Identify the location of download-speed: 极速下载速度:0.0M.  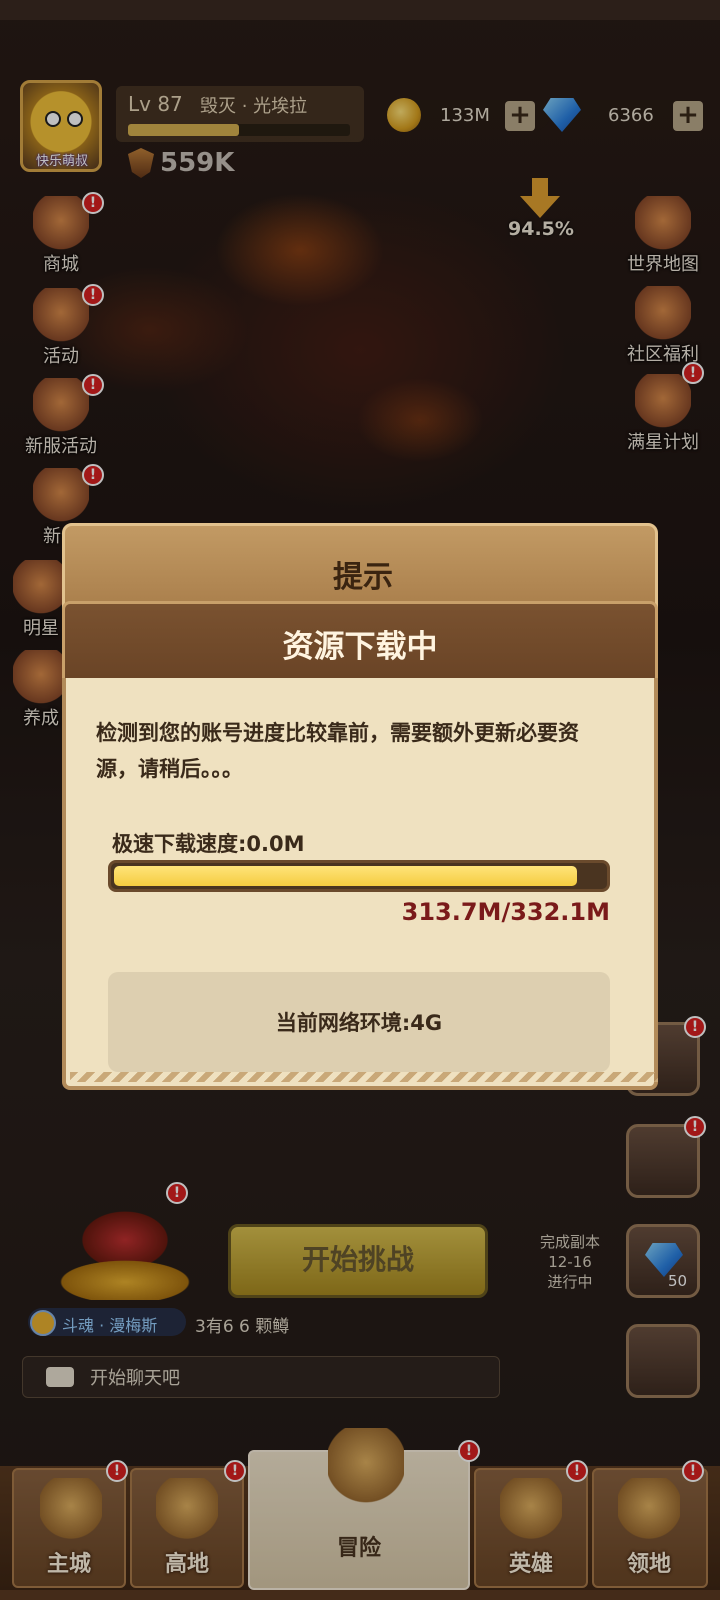
(208, 844).